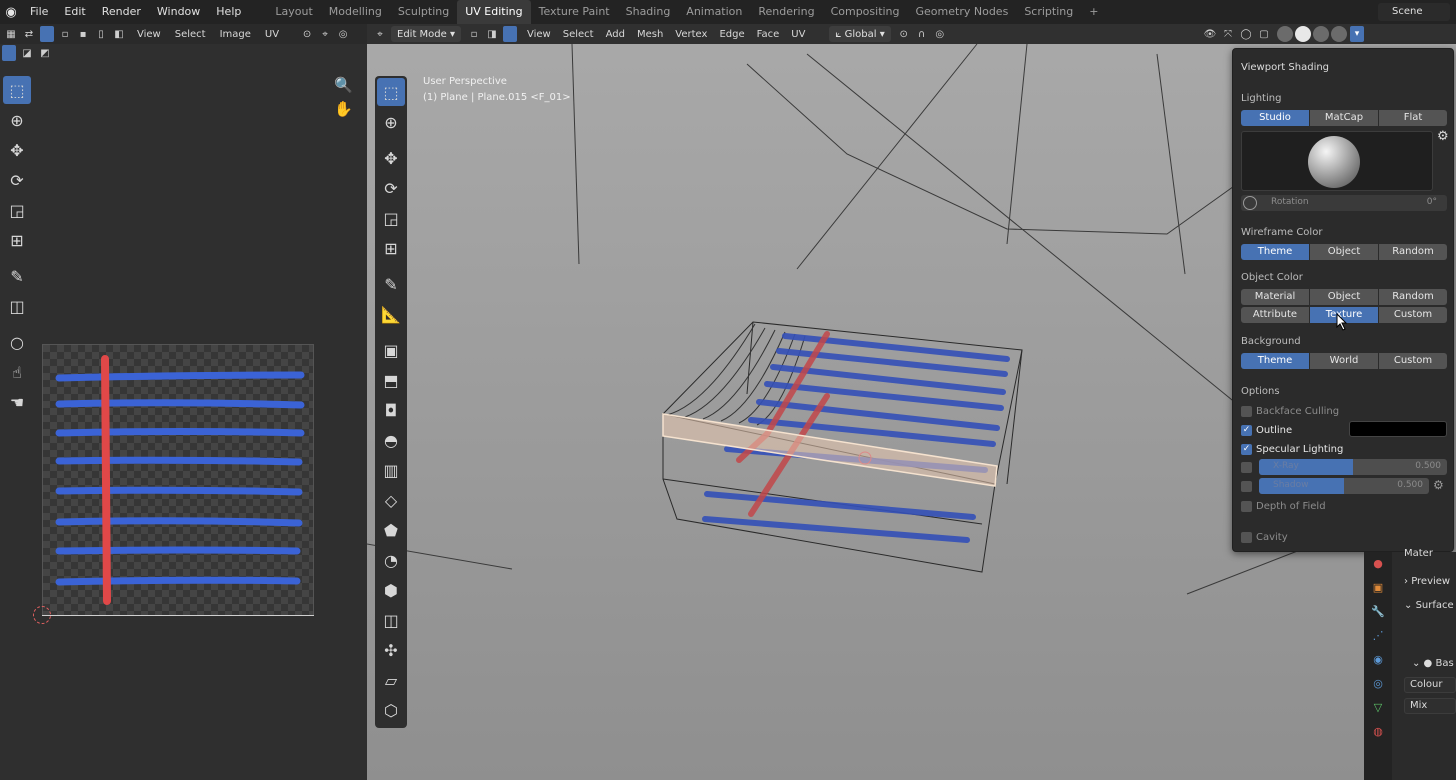 This screenshot has height=780, width=1456. Describe the element at coordinates (1378, 684) in the screenshot. I see `constraints-properties-icon: ◎` at that location.